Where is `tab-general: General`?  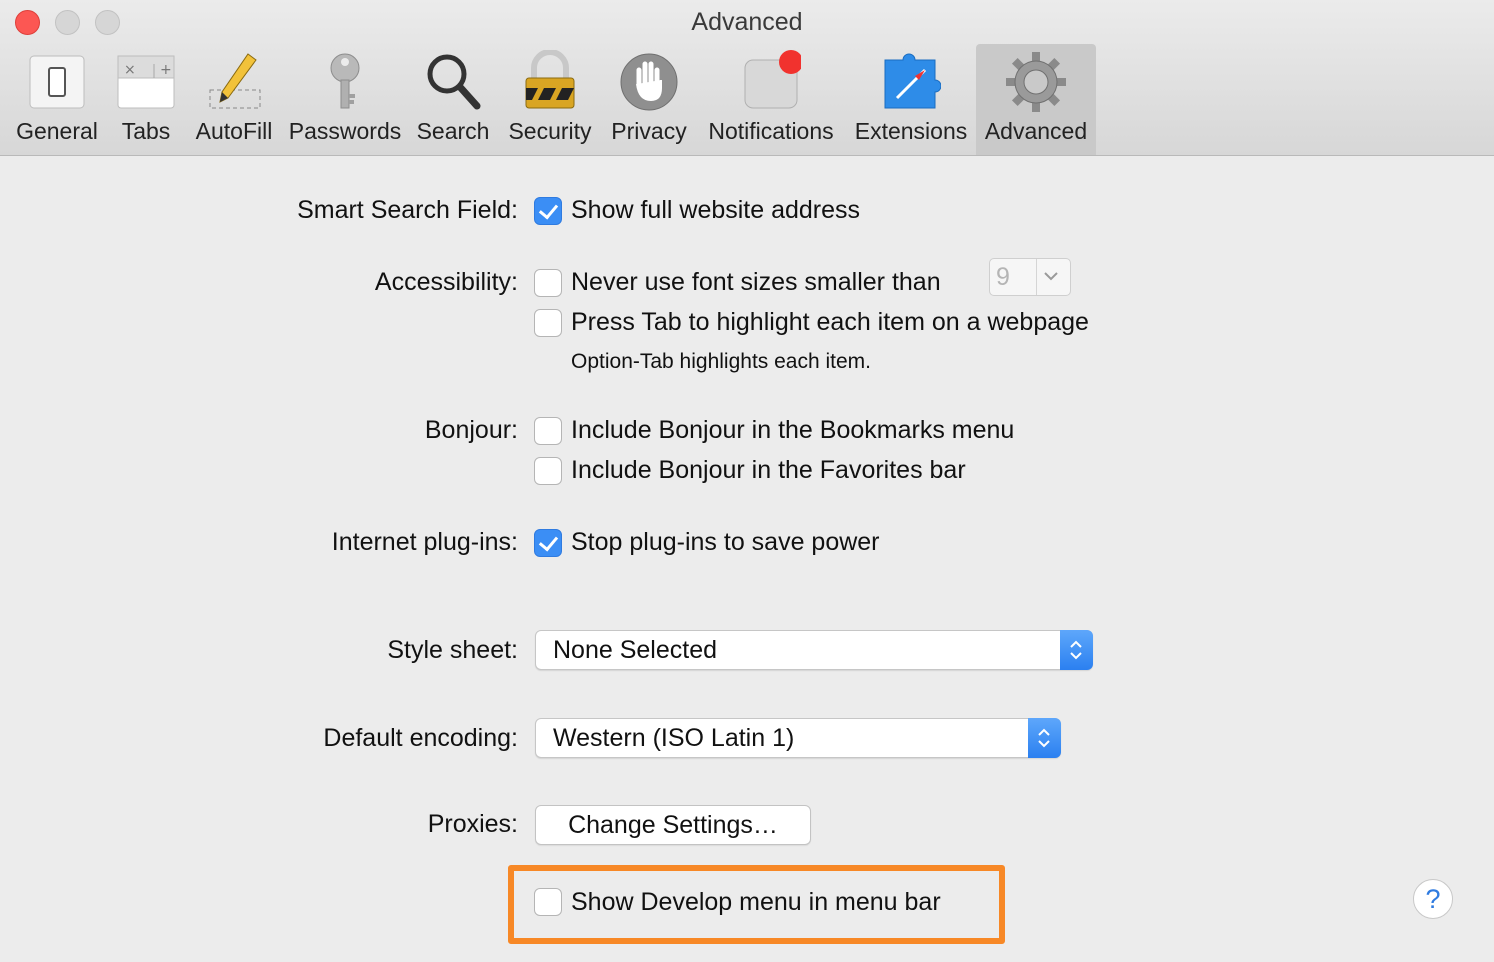
tab-general: General is located at coordinates (57, 99).